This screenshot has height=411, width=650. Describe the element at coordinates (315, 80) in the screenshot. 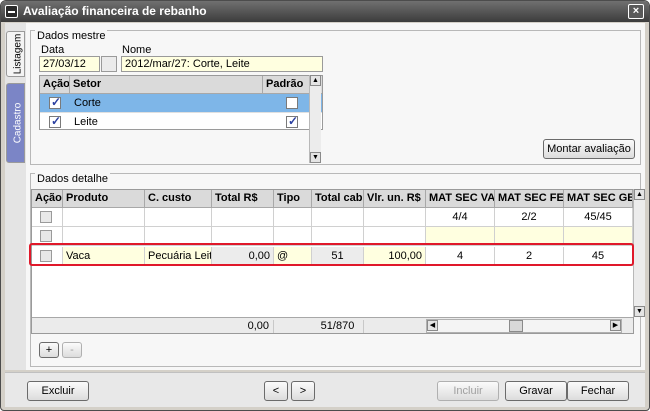

I see `scroll-up-icon: ▲` at that location.